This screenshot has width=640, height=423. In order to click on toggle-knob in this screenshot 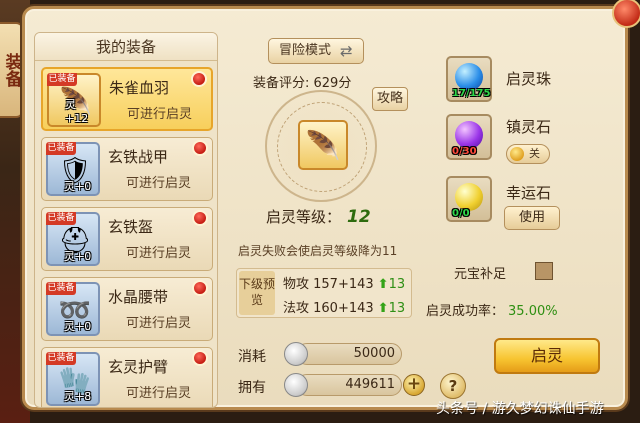, I will do `click(517, 154)`.